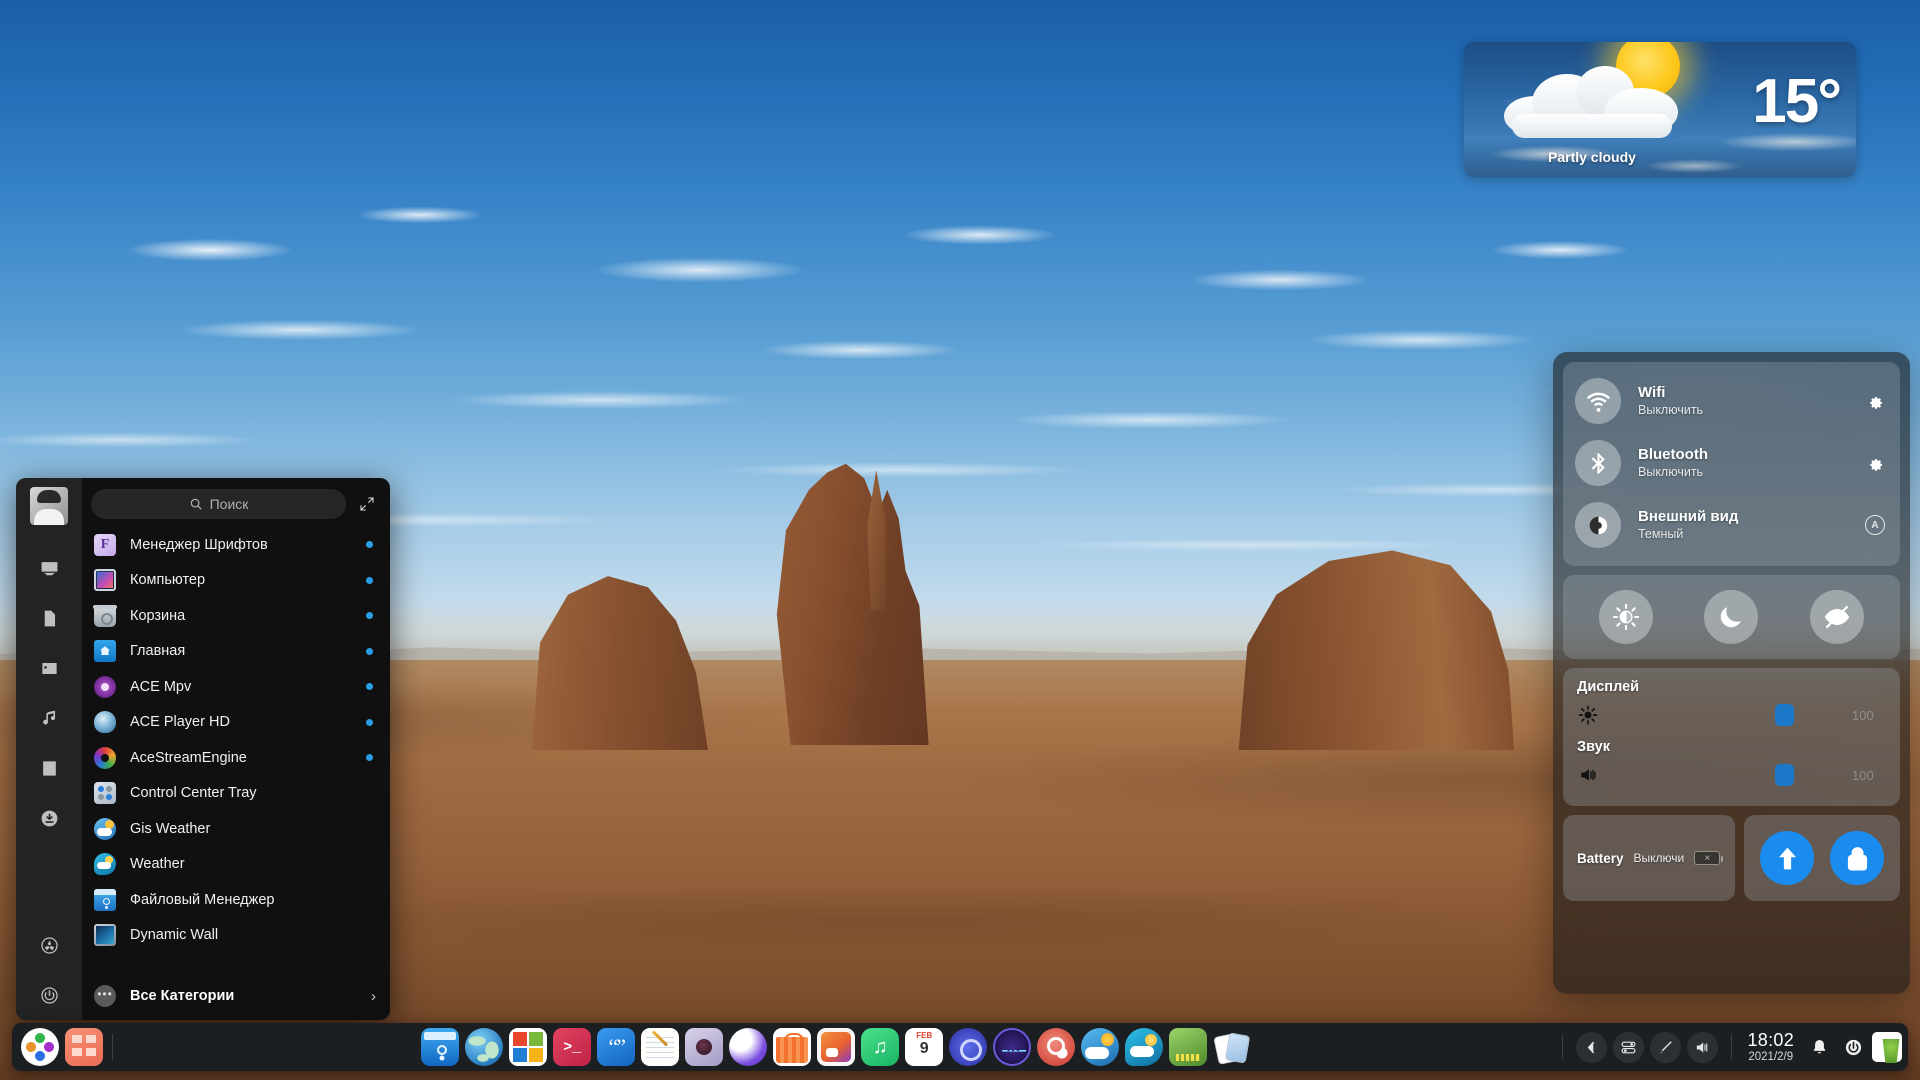 The width and height of the screenshot is (1920, 1080). I want to click on sidebar-item-documents, so click(49, 618).